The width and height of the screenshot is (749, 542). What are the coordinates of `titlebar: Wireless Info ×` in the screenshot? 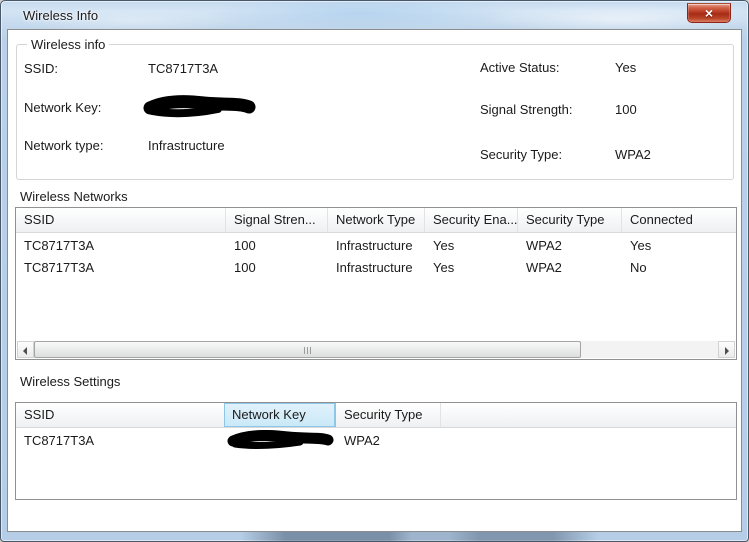 It's located at (374, 15).